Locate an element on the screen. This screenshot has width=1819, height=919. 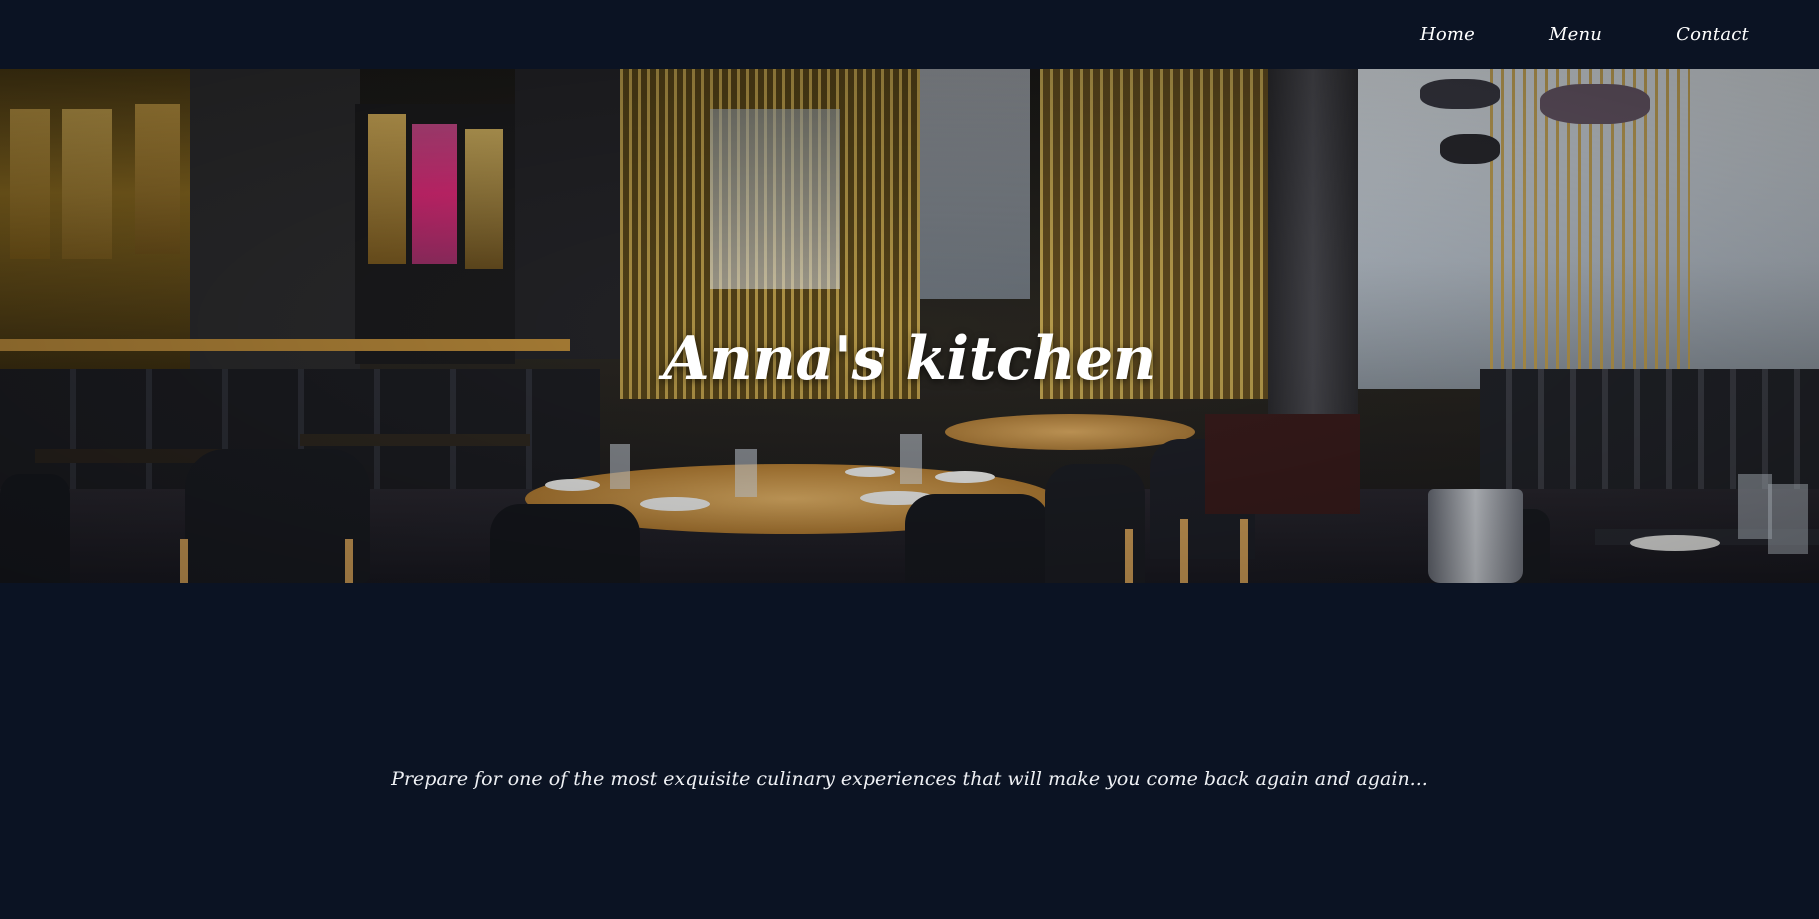
nav-link-home: Home is located at coordinates (1447, 34).